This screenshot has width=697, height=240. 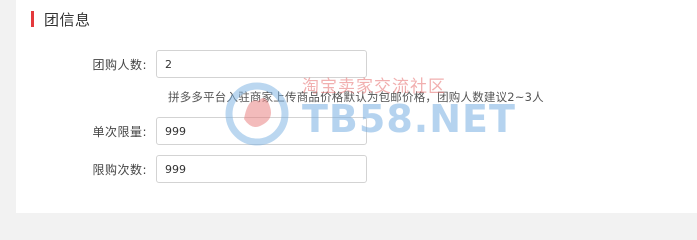 What do you see at coordinates (67, 19) in the screenshot?
I see `section-title: 团信息` at bounding box center [67, 19].